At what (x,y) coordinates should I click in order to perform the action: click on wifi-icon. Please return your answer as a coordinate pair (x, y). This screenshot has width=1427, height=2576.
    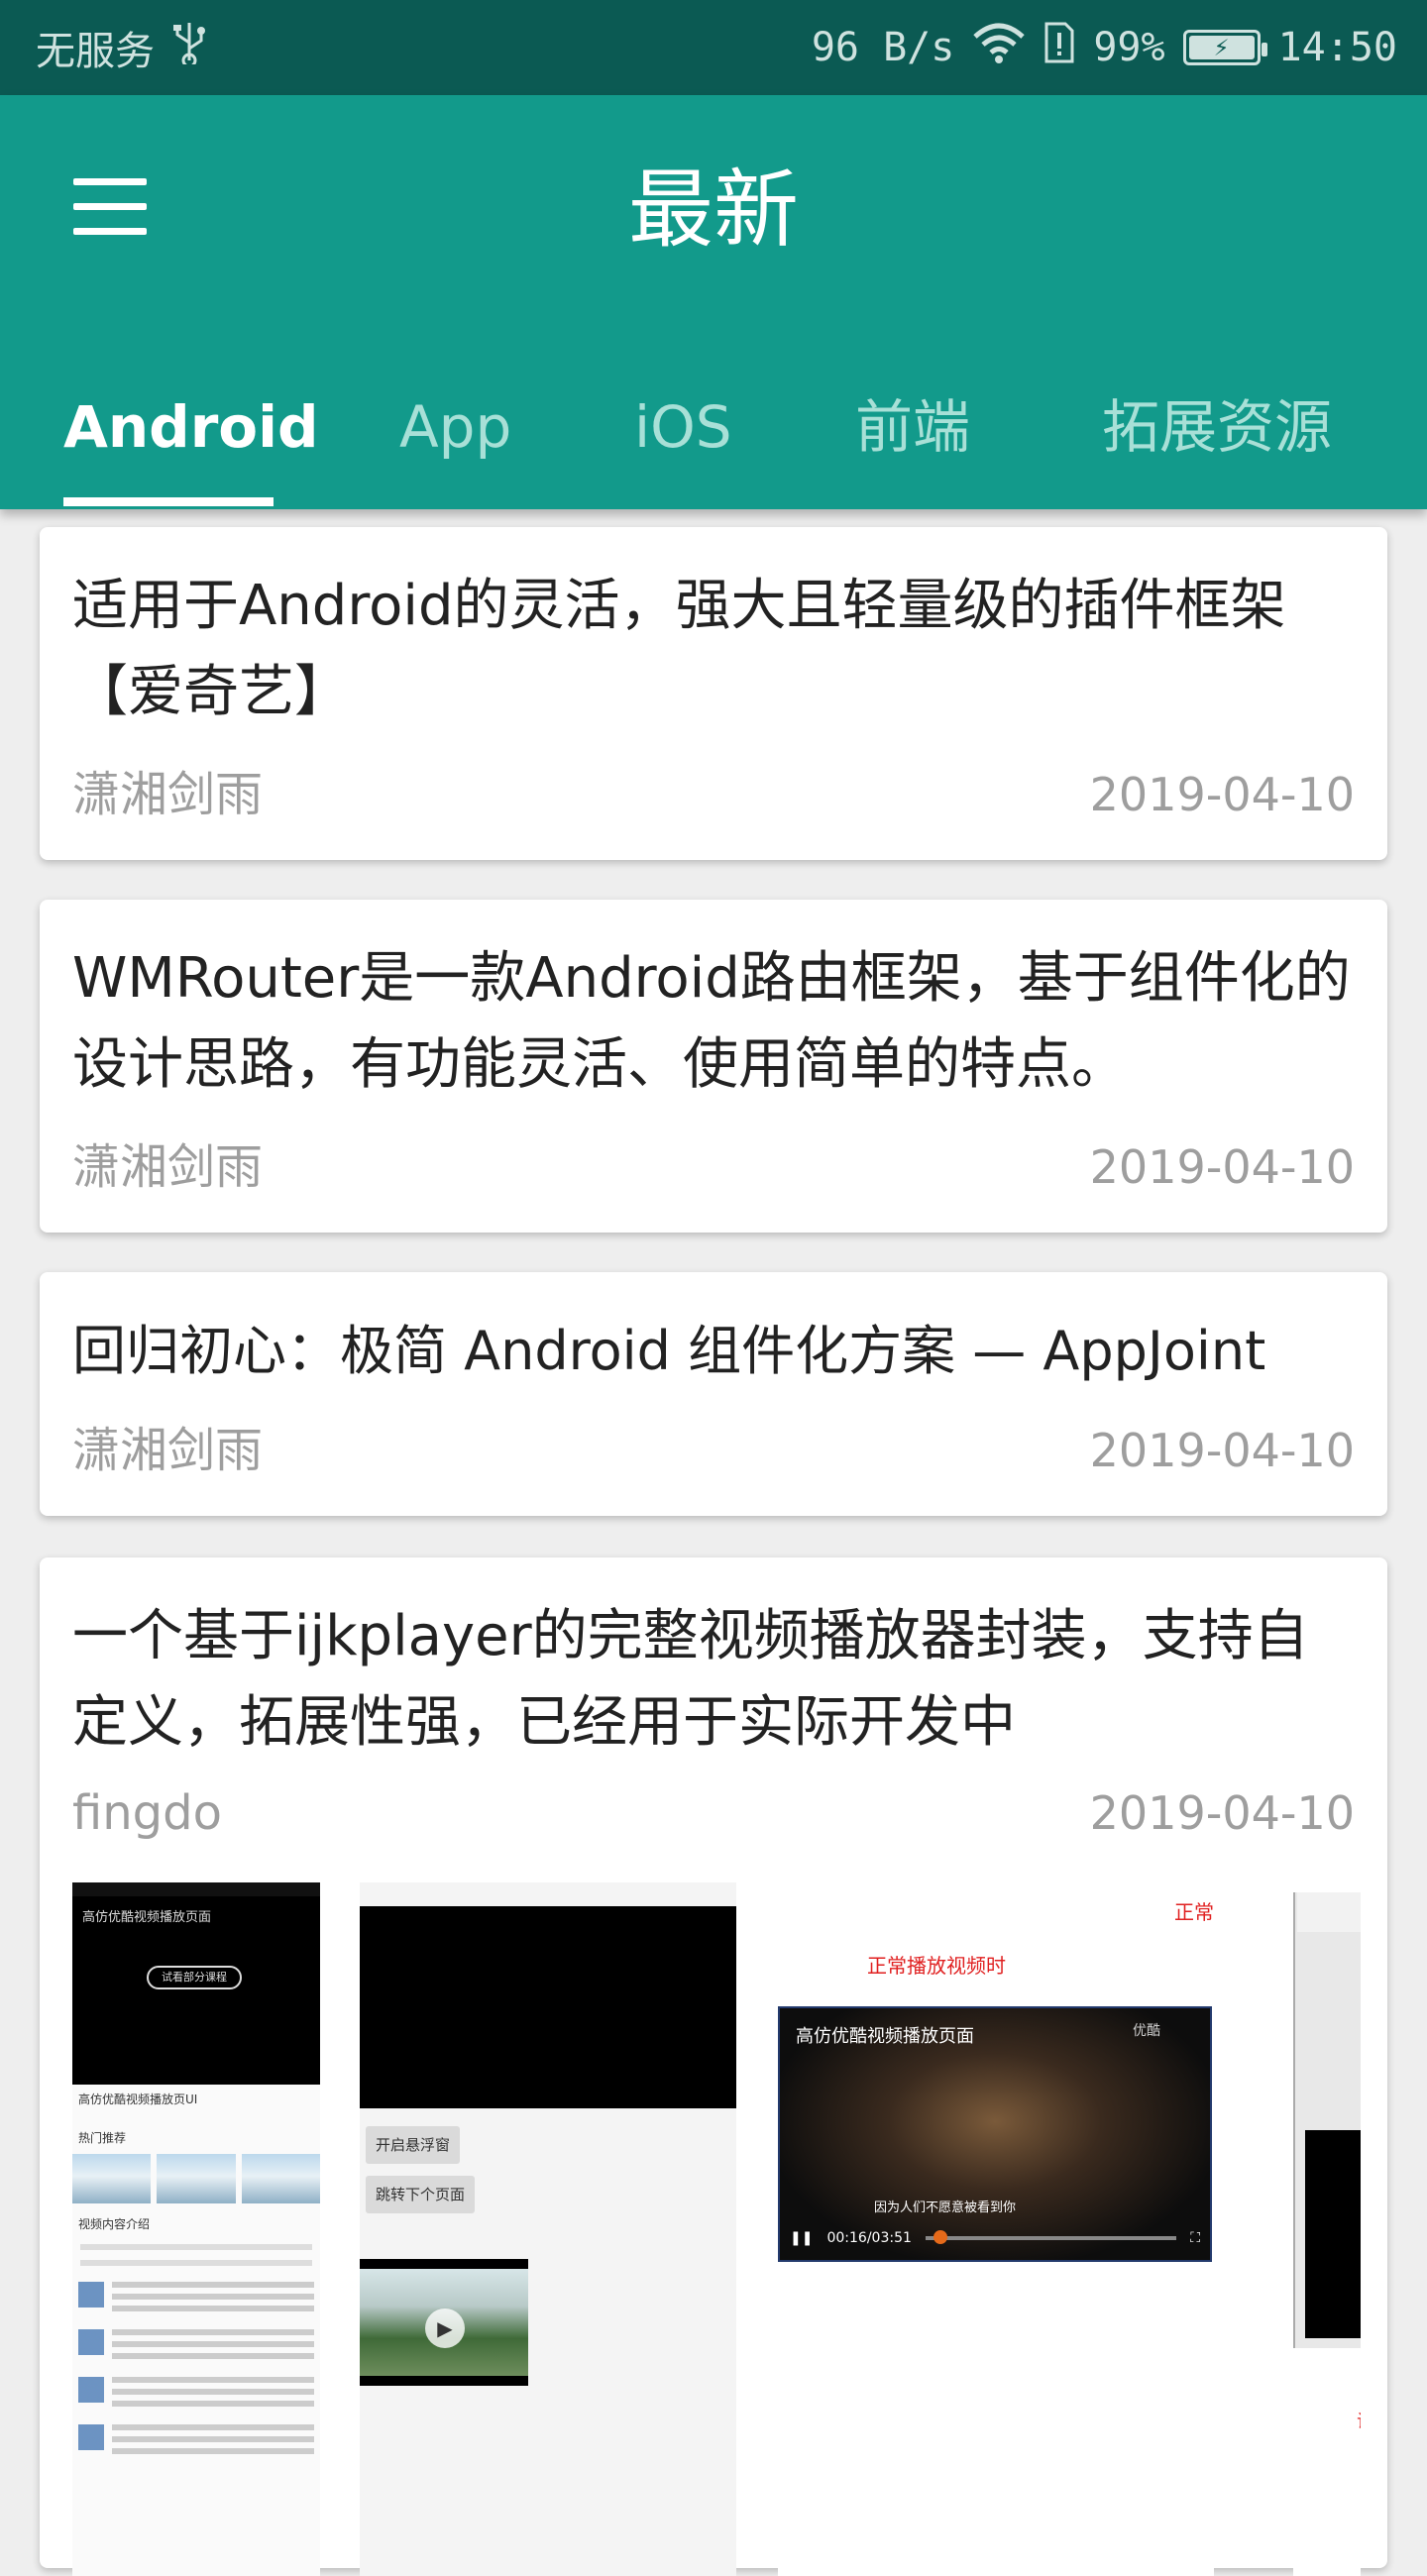
    Looking at the image, I should click on (999, 47).